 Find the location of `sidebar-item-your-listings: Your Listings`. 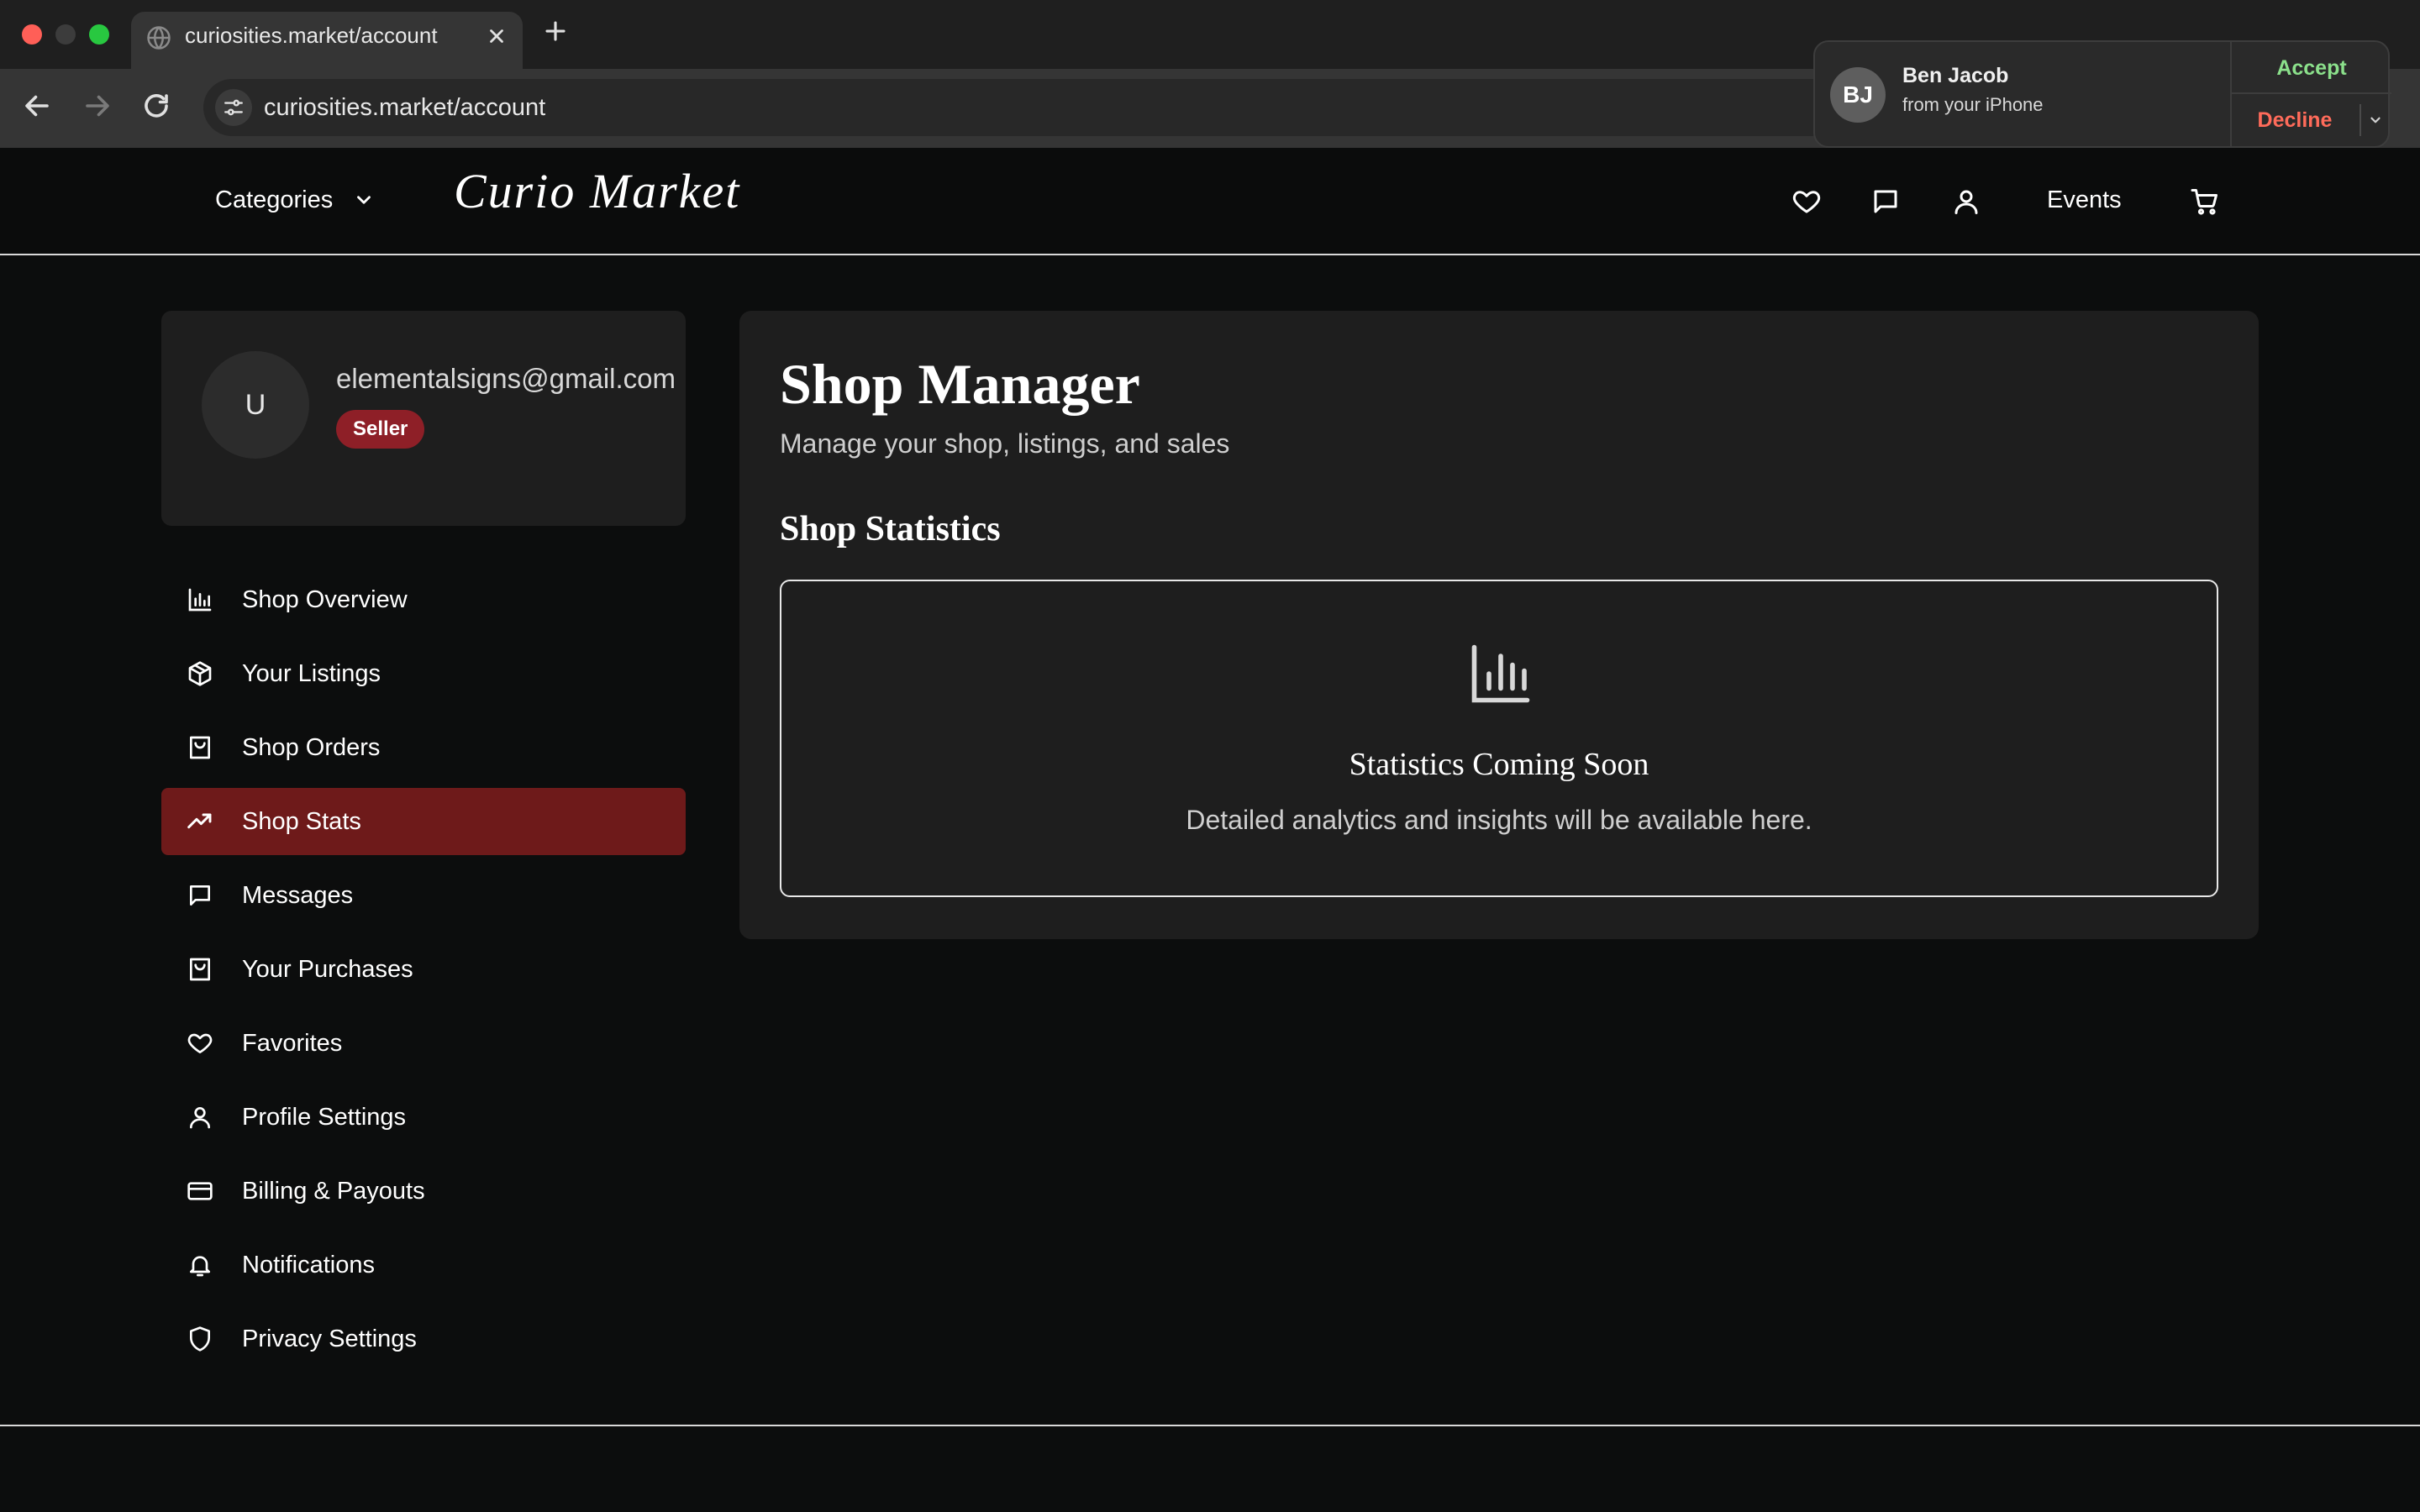

sidebar-item-your-listings: Your Listings is located at coordinates (423, 673).